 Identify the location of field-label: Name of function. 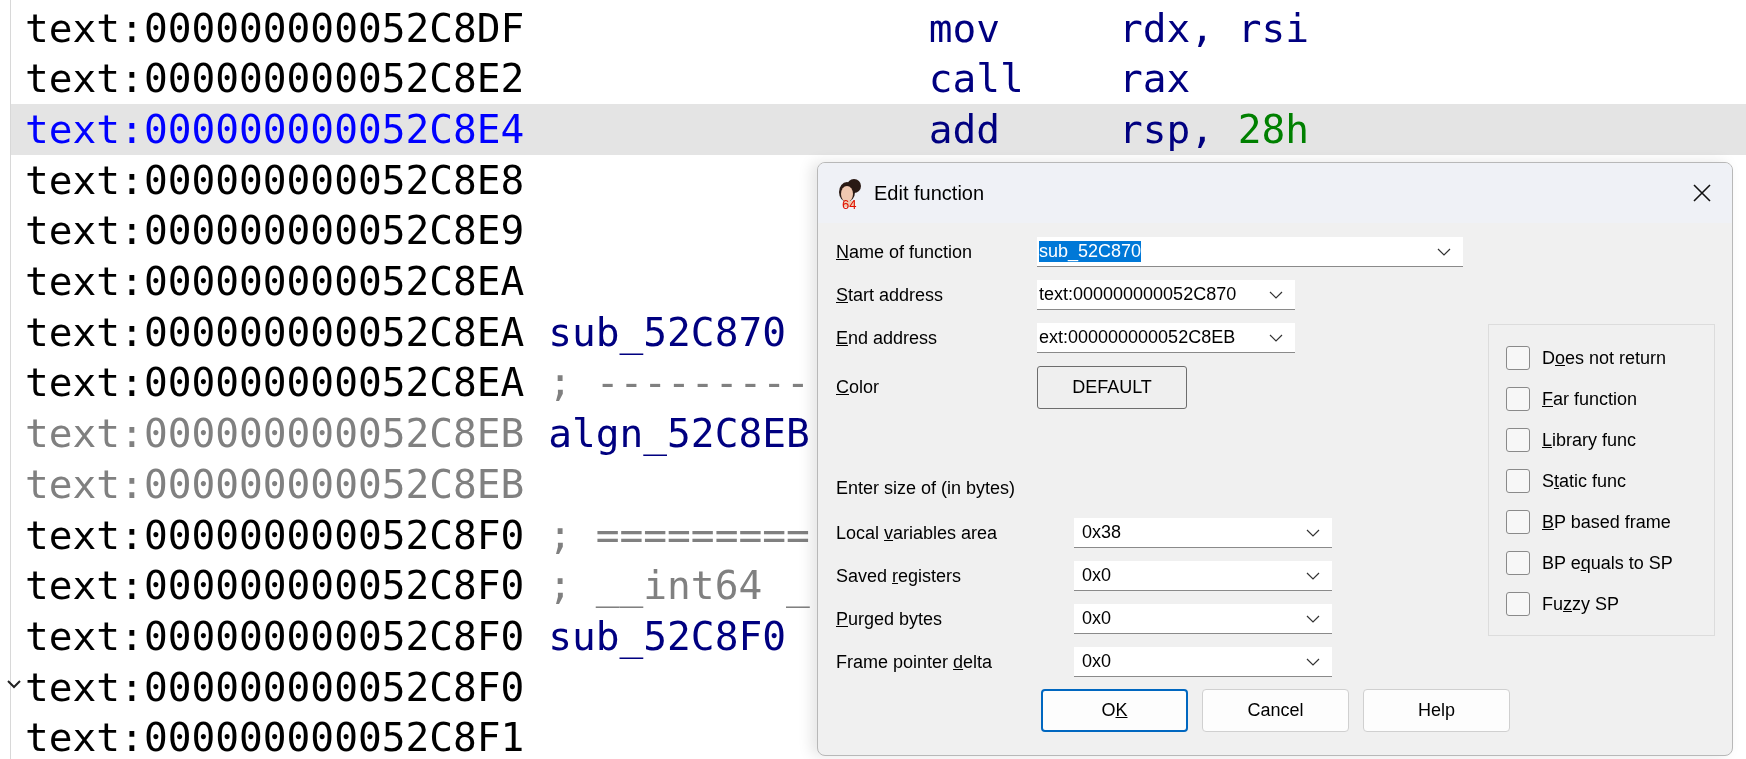
(905, 252).